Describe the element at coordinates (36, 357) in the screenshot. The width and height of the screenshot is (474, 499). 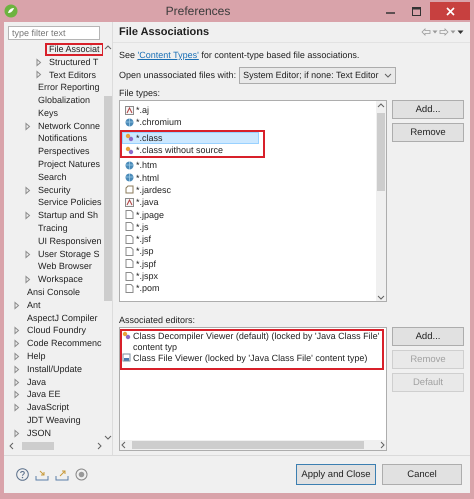
I see `tree-item: Help` at that location.